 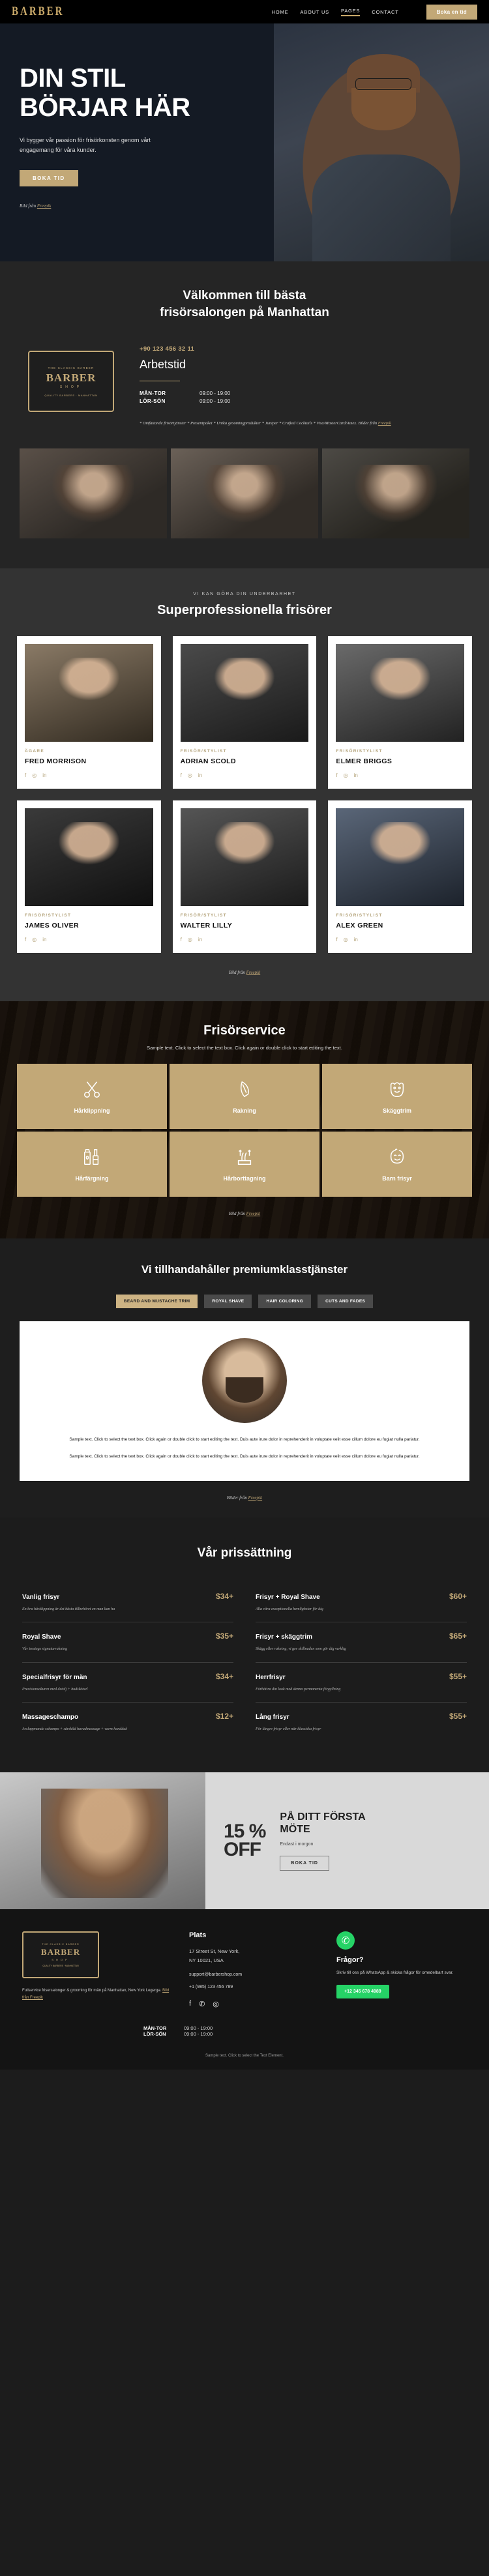 What do you see at coordinates (71, 377) in the screenshot?
I see `emblem-main-text: BARBER` at bounding box center [71, 377].